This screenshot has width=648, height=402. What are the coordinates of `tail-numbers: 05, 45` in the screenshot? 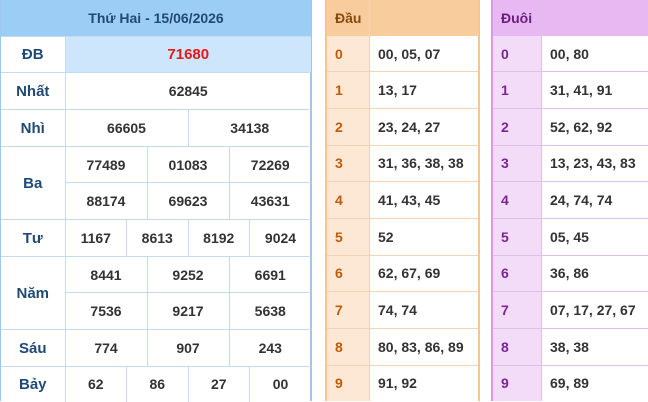 It's located at (595, 236).